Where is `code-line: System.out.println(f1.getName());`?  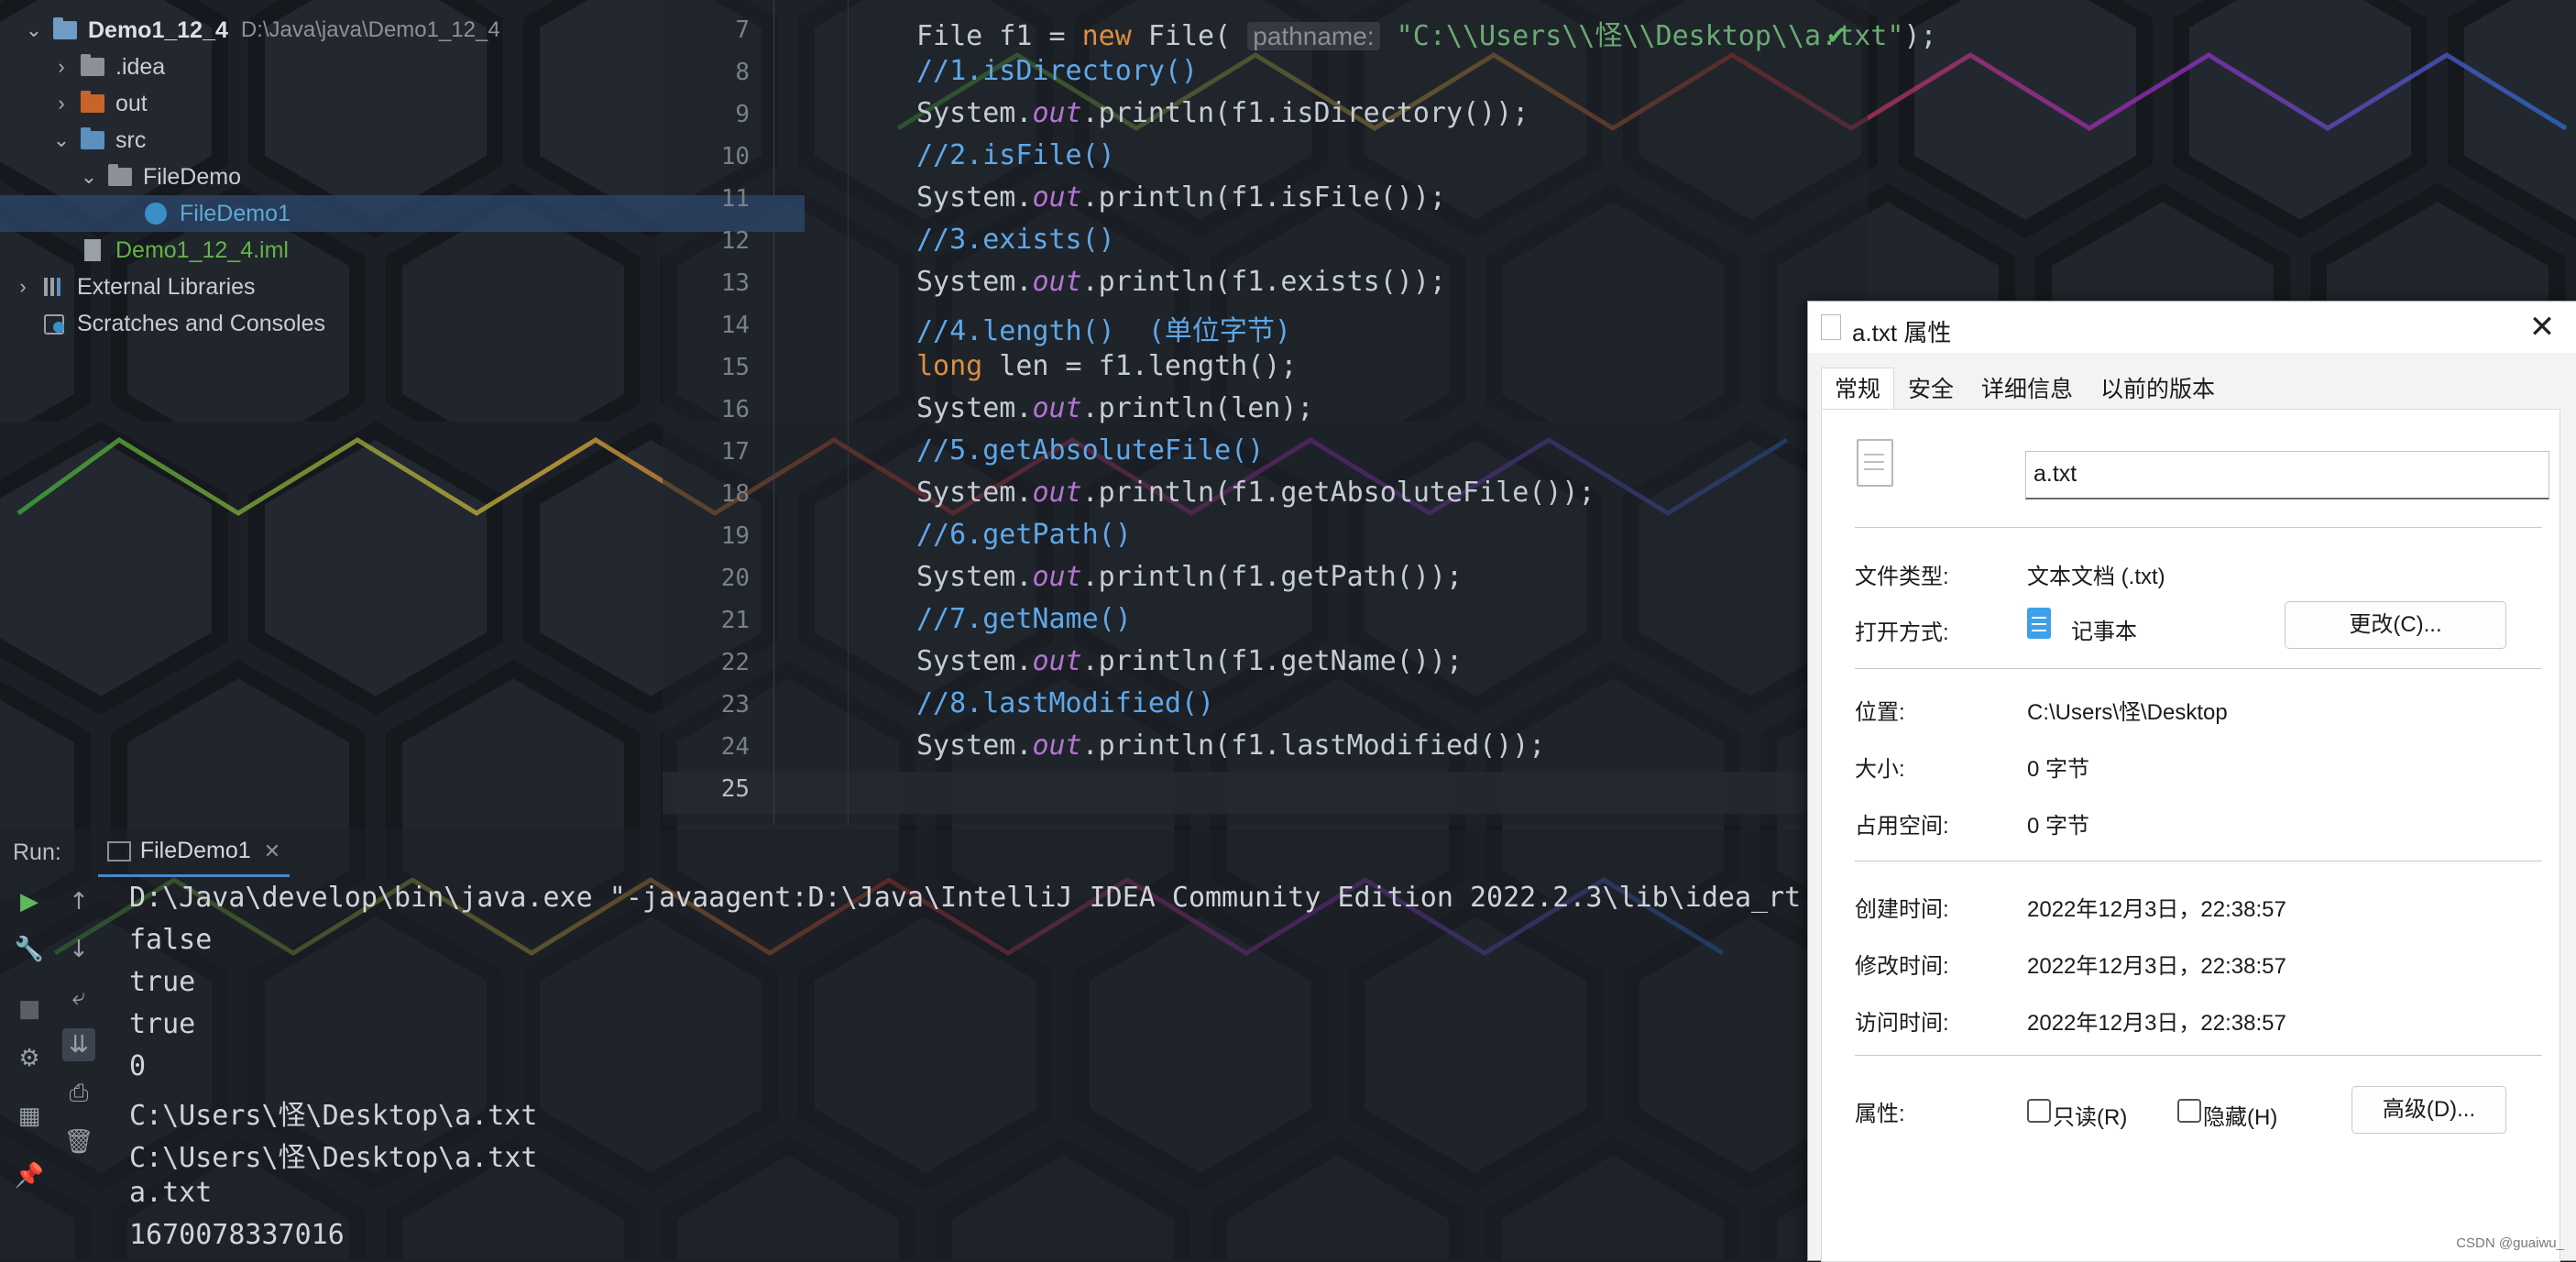
code-line: System.out.println(f1.getName()); is located at coordinates (1189, 661).